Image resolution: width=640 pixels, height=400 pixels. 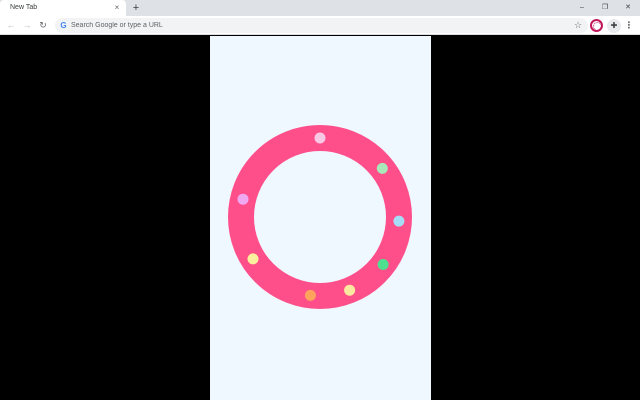 What do you see at coordinates (605, 8) in the screenshot?
I see `restore-icon: ❐` at bounding box center [605, 8].